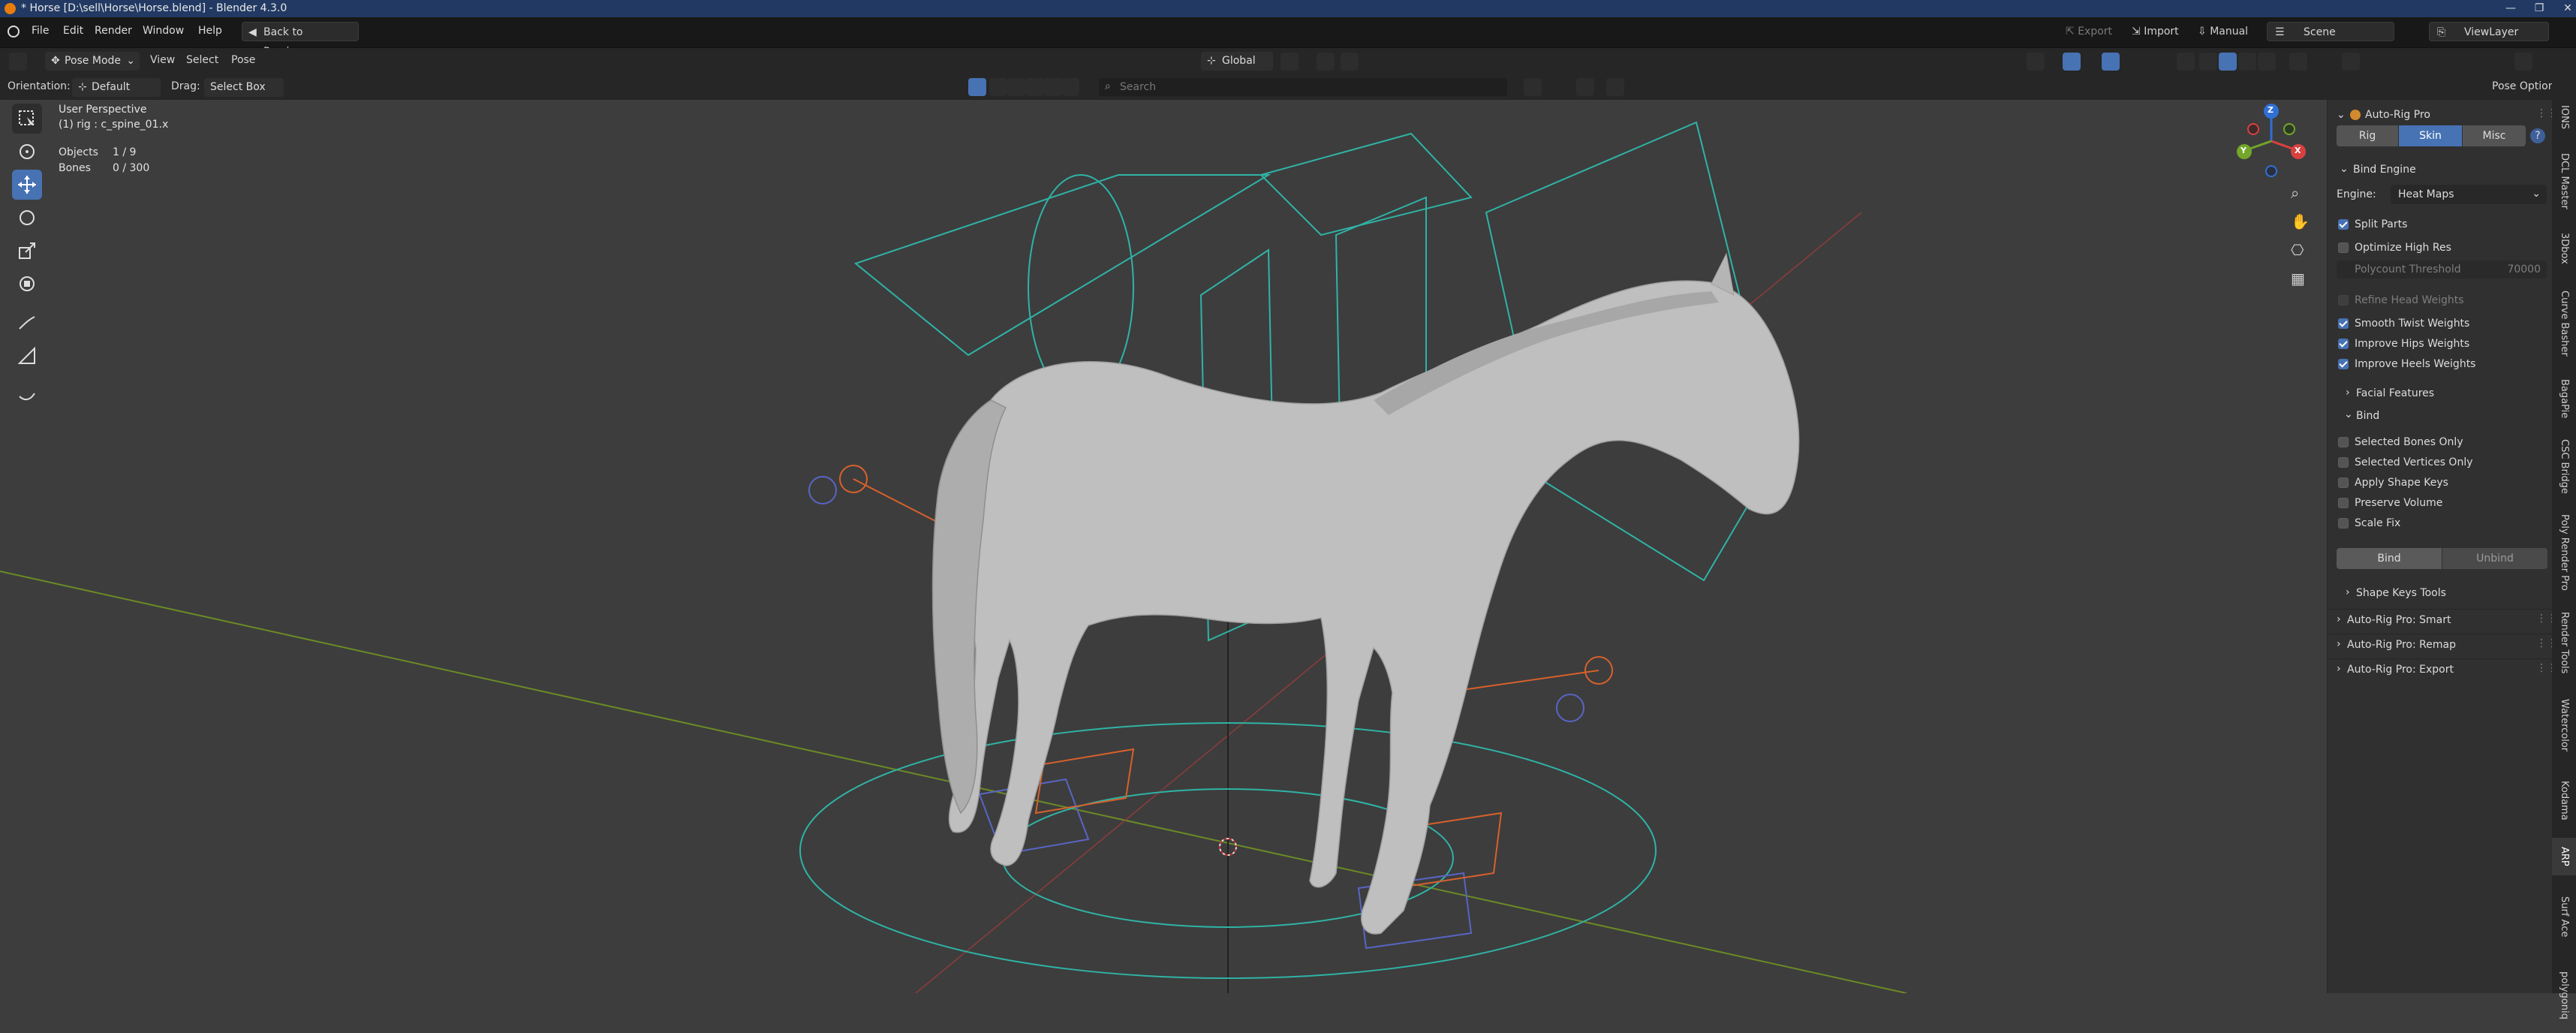 The height and width of the screenshot is (1033, 2576). Describe the element at coordinates (2267, 62) in the screenshot. I see `shading-rendered-icon` at that location.